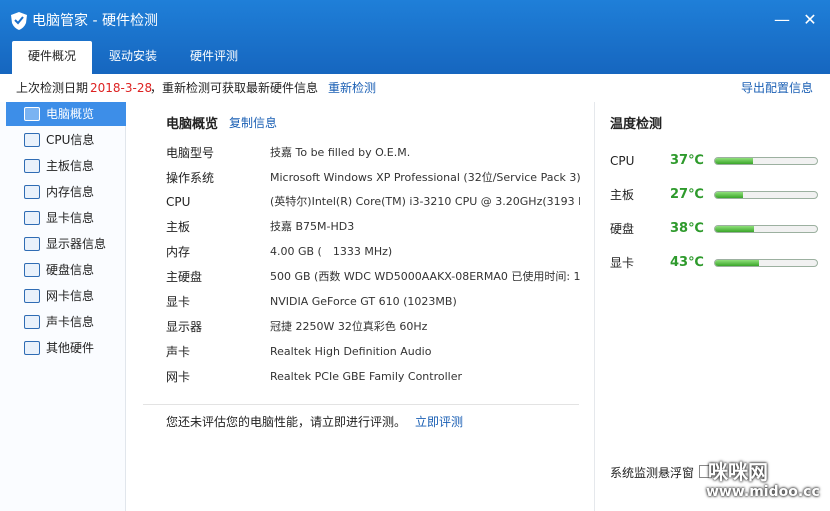 This screenshot has width=830, height=511. Describe the element at coordinates (777, 88) in the screenshot. I see `export-config-link: 导出配置信息` at that location.